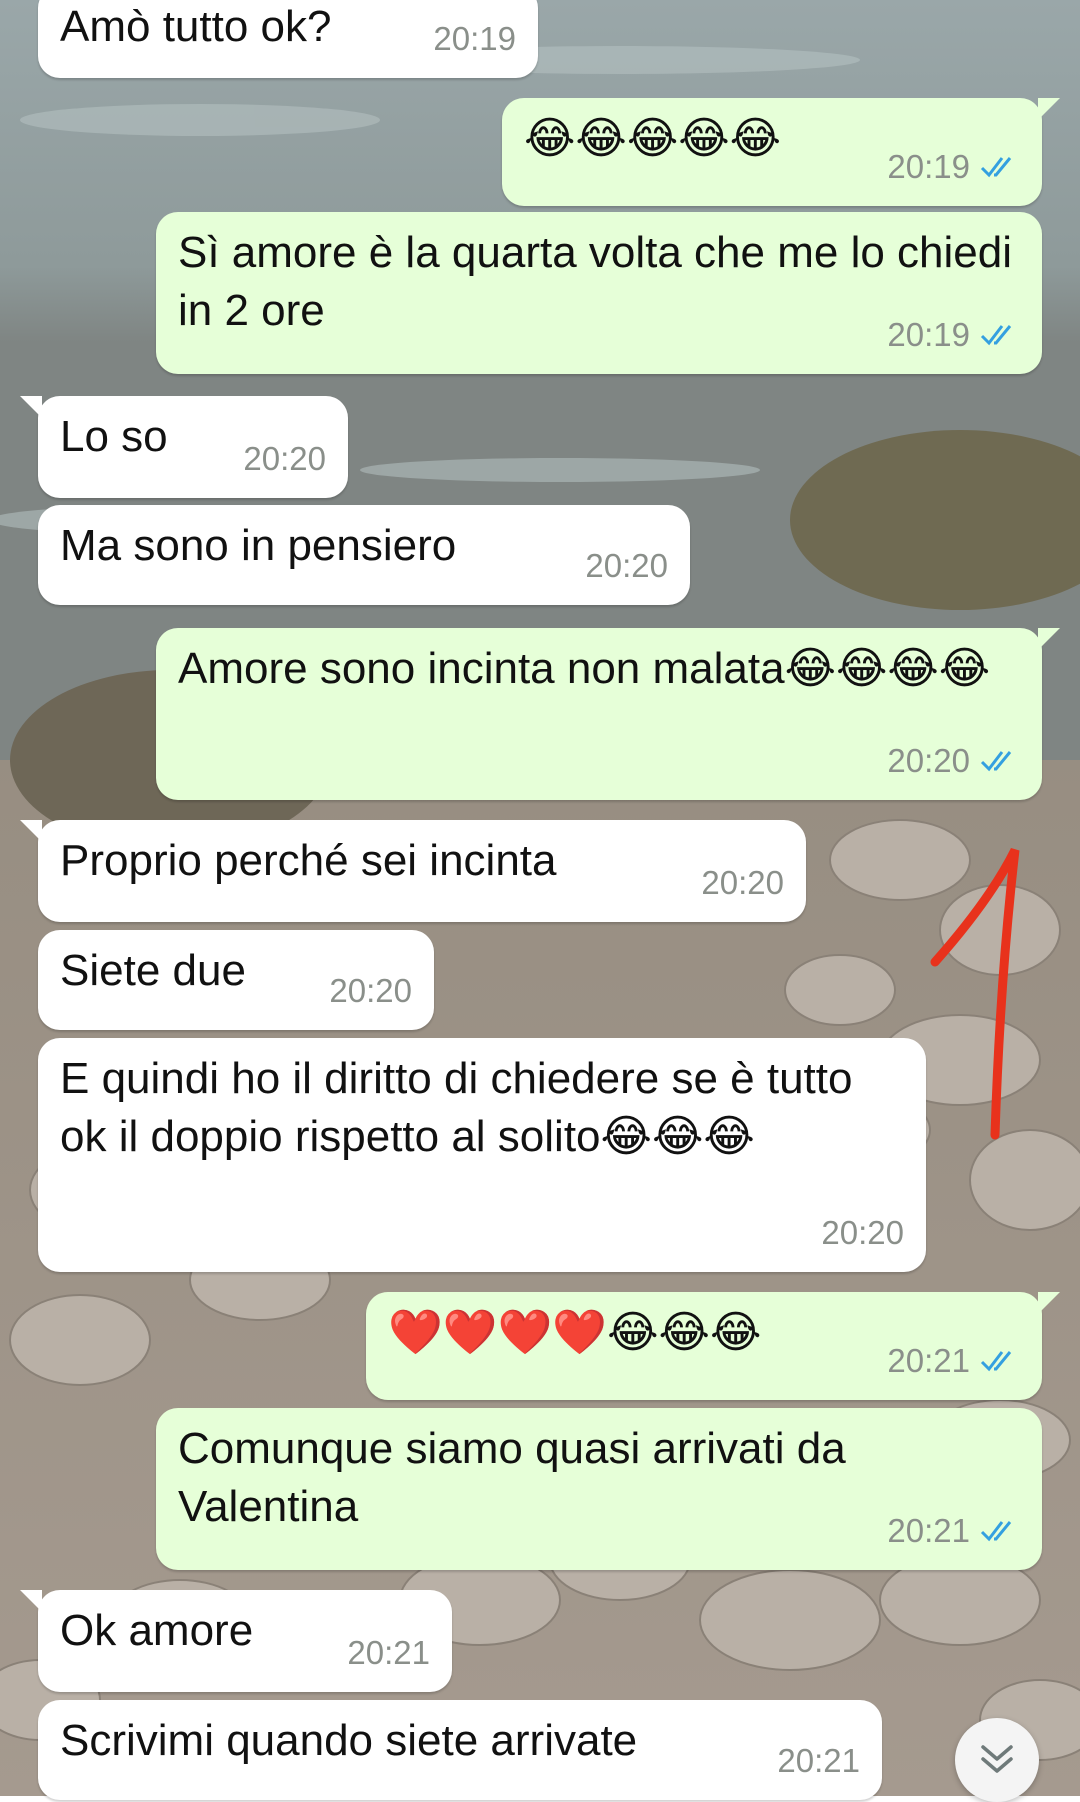 This screenshot has height=1802, width=1080. What do you see at coordinates (196, 26) in the screenshot?
I see `message-text: Amò tutto ok?` at bounding box center [196, 26].